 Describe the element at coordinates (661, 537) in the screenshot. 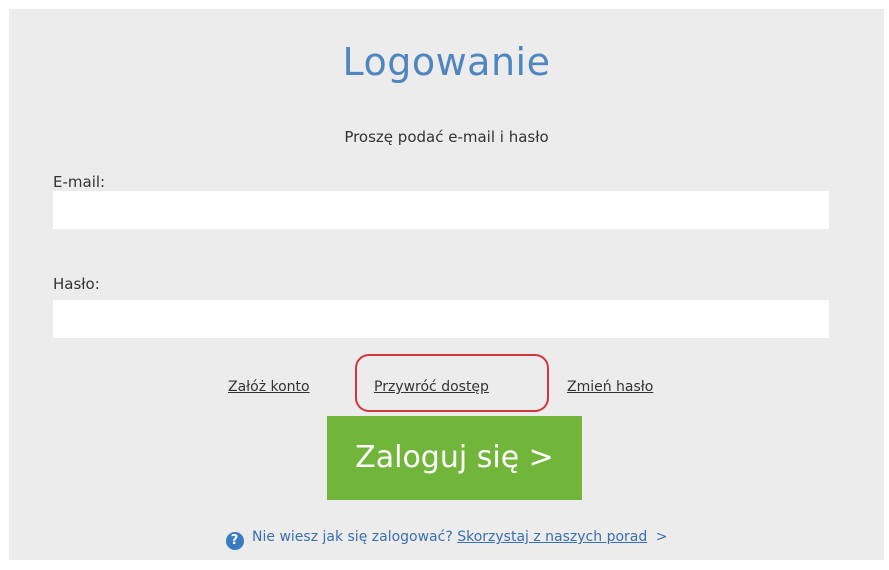

I see `chevron-right-icon: >` at that location.